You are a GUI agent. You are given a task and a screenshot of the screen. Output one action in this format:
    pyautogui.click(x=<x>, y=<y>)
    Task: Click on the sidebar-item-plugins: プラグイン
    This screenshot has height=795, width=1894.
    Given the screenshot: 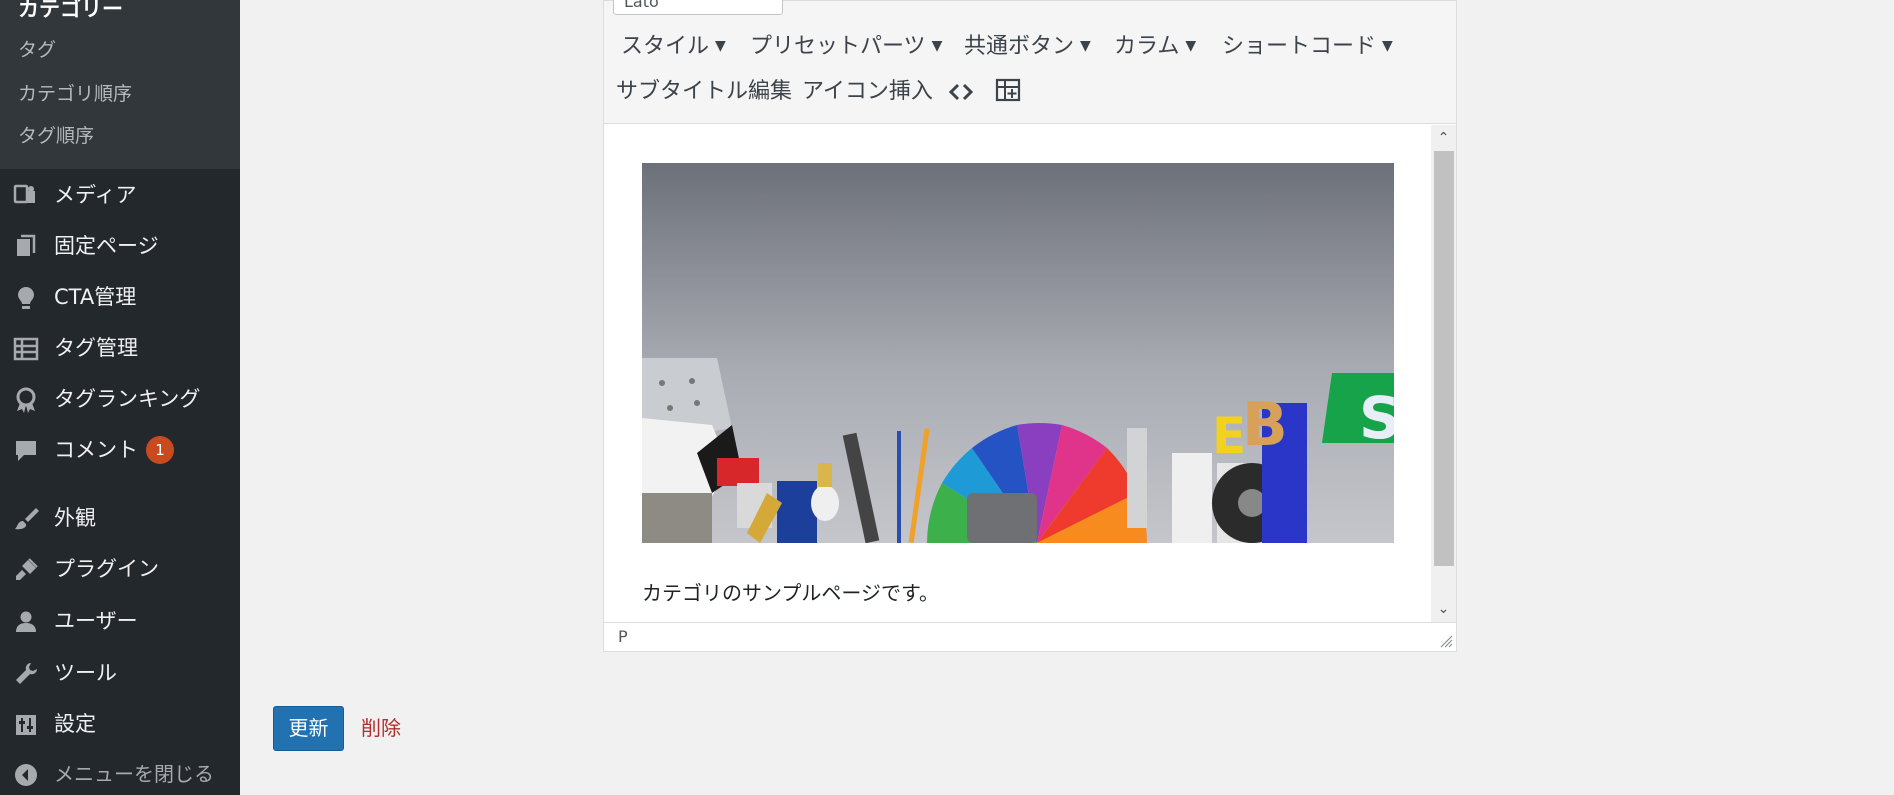 What is the action you would take?
    pyautogui.click(x=120, y=569)
    